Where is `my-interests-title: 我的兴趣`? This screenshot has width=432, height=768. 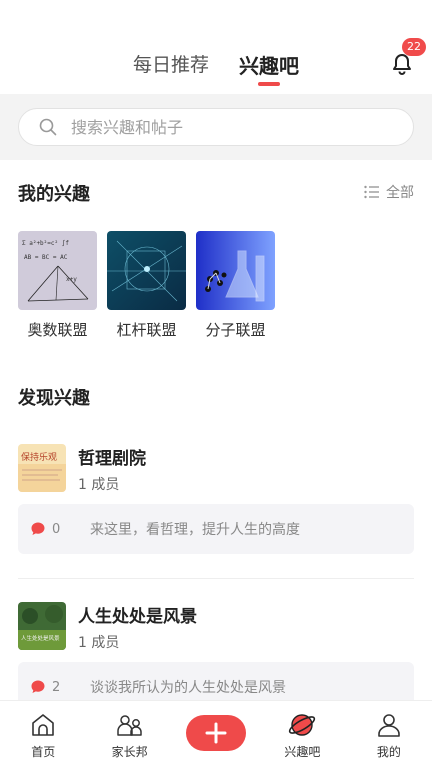
my-interests-title: 我的兴趣 is located at coordinates (54, 194).